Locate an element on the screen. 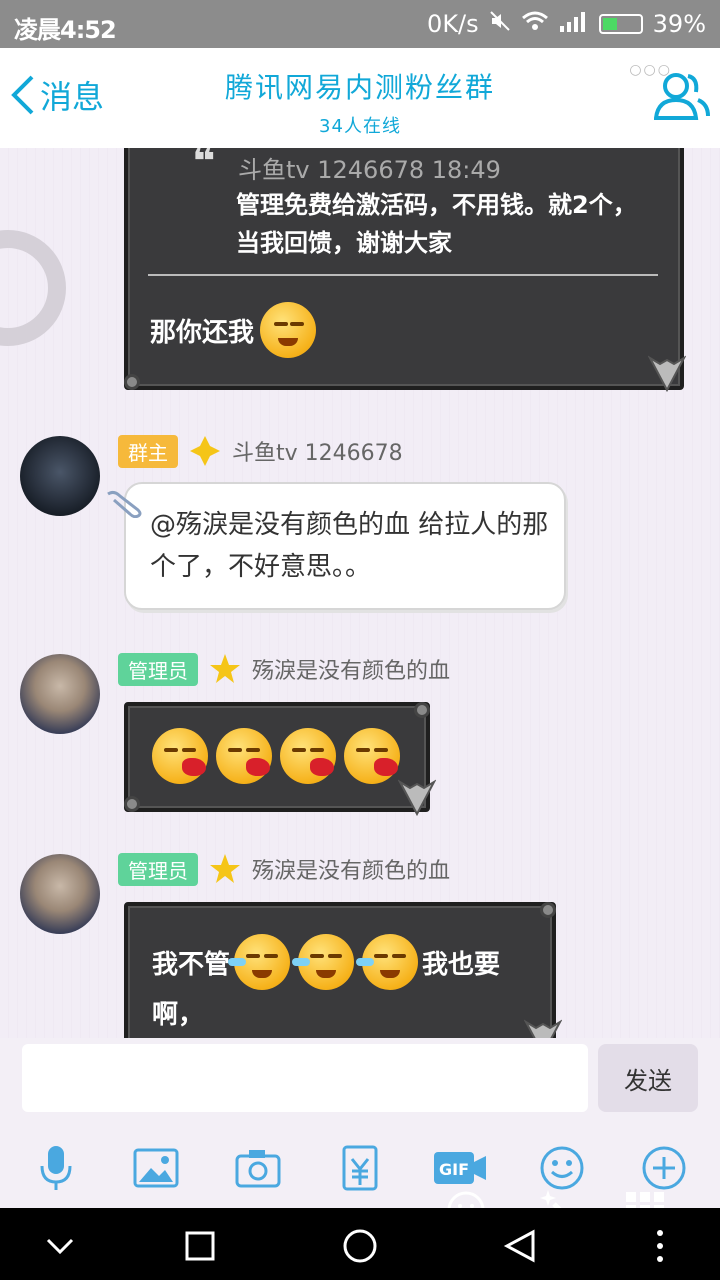 This screenshot has height=1280, width=720. battery-icon is located at coordinates (620, 24).